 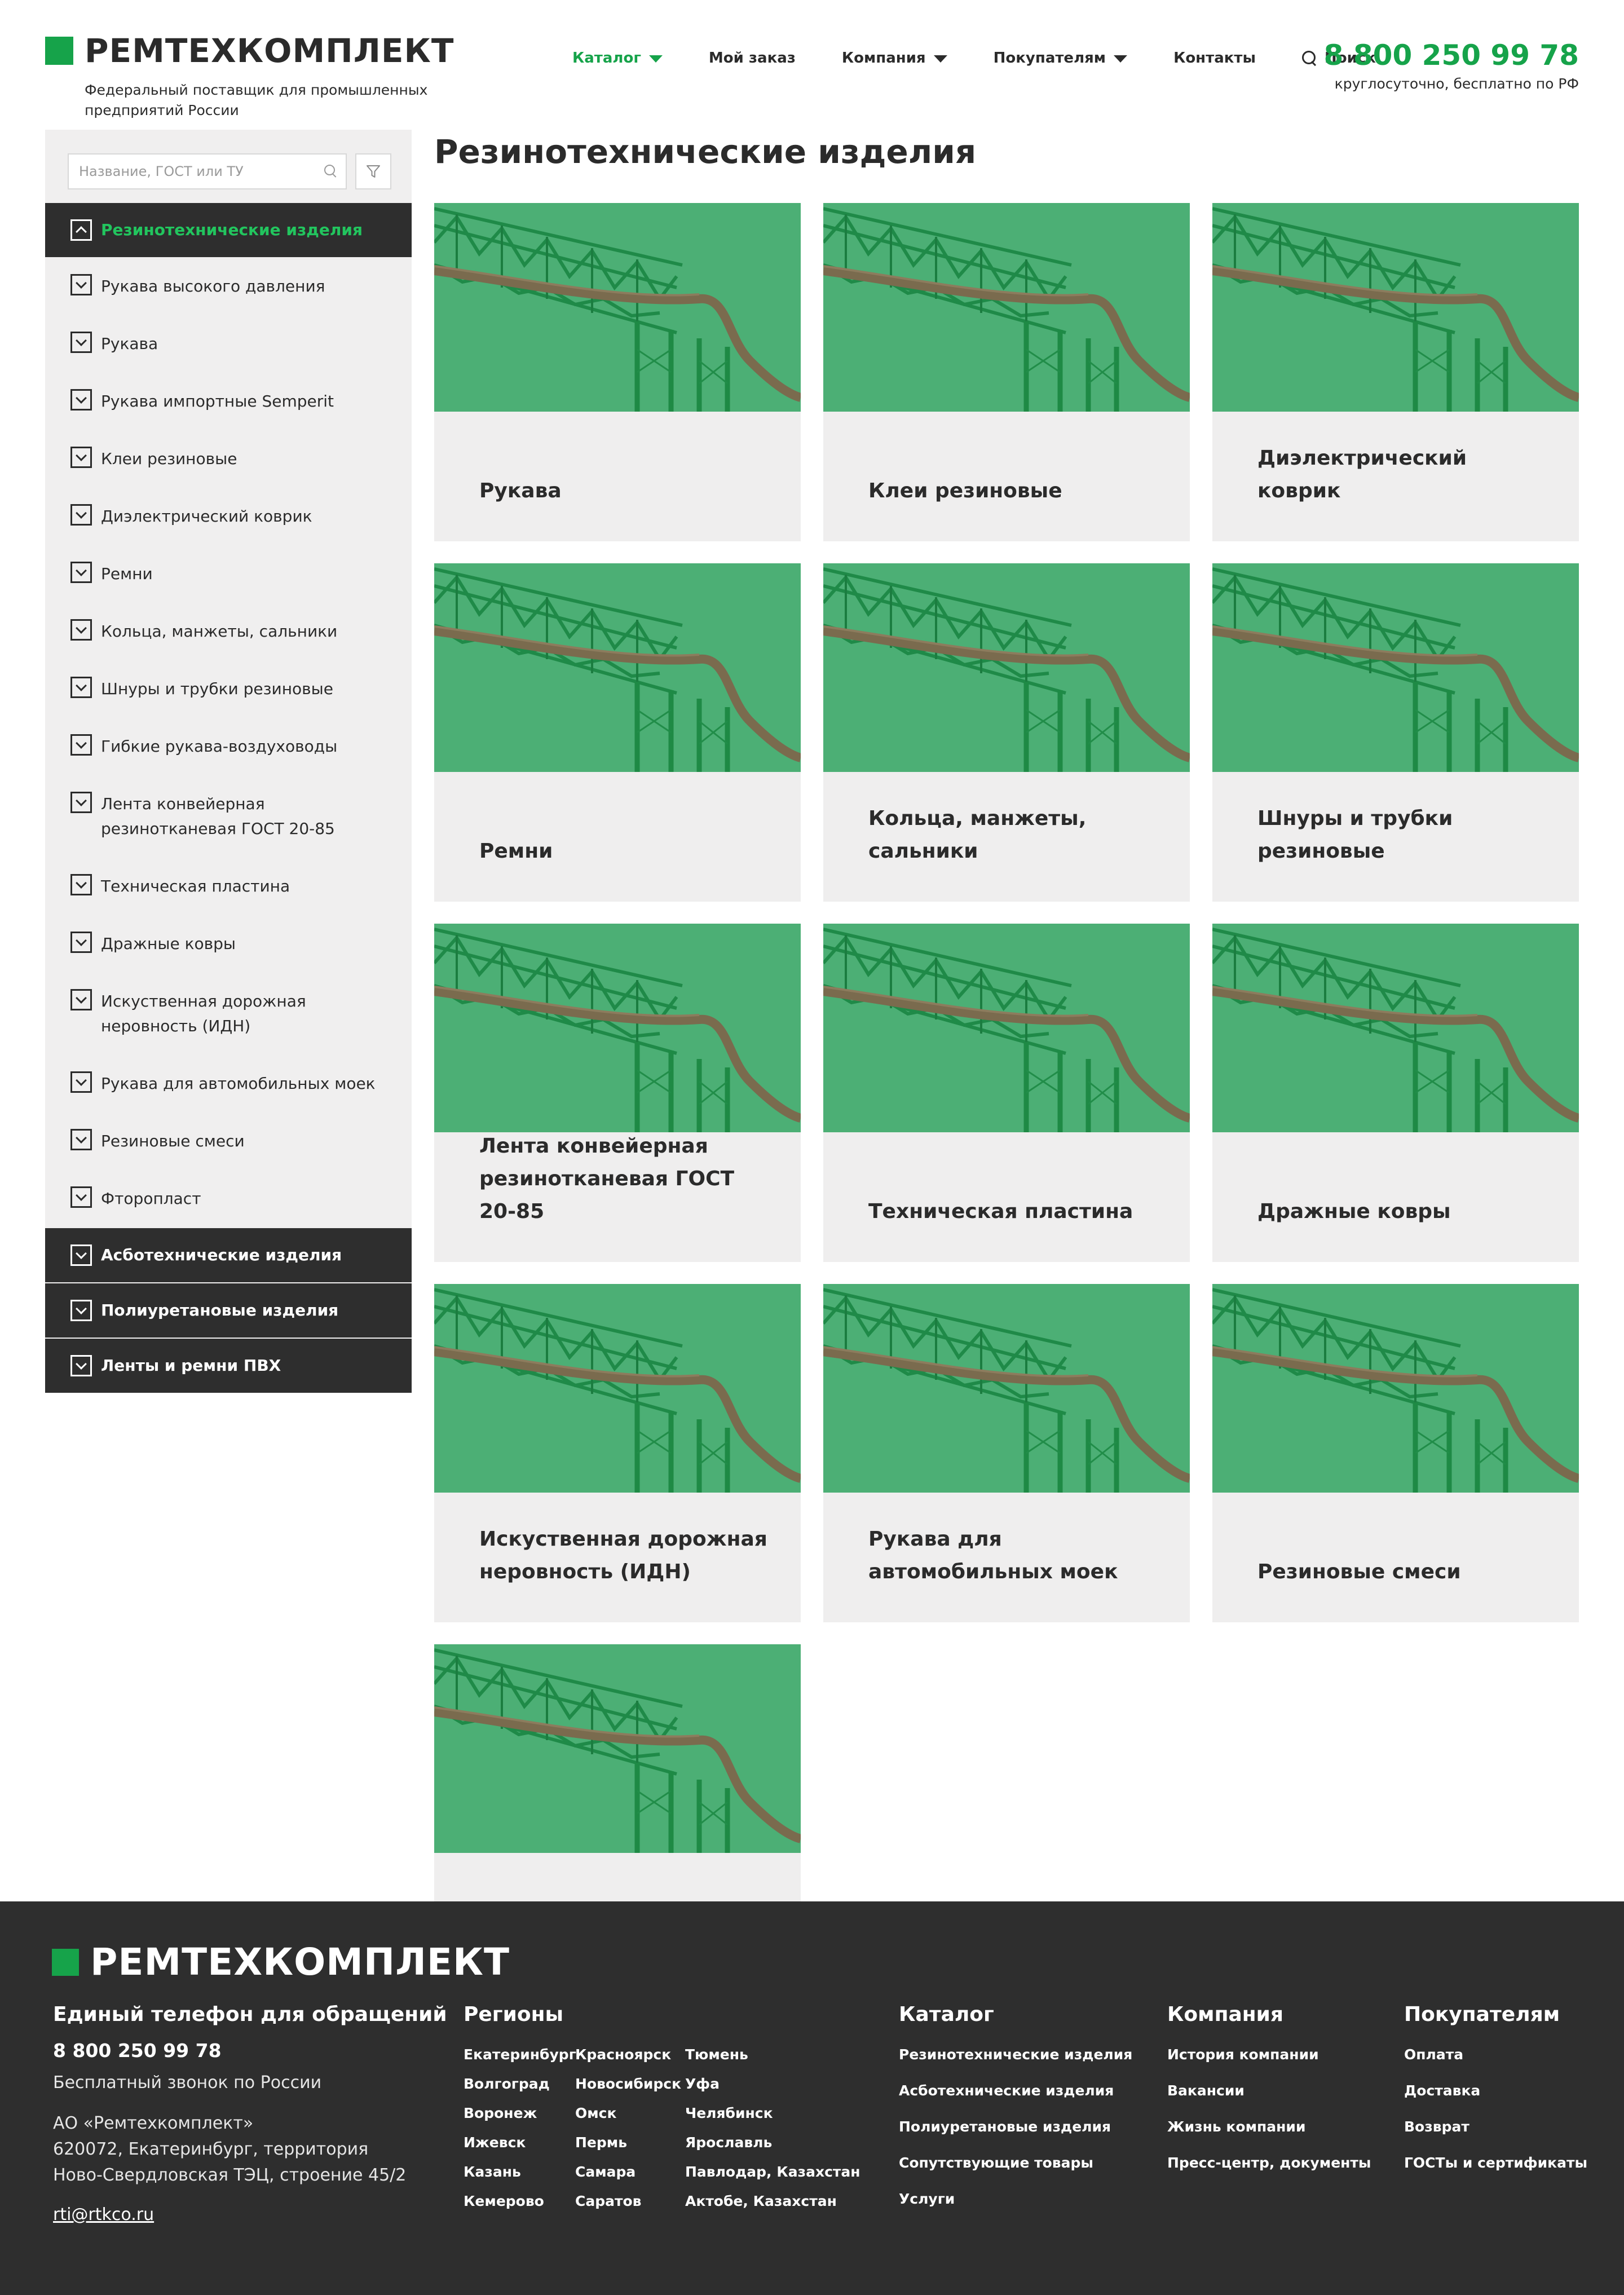 I want to click on region-link: Ижевск, so click(x=520, y=2142).